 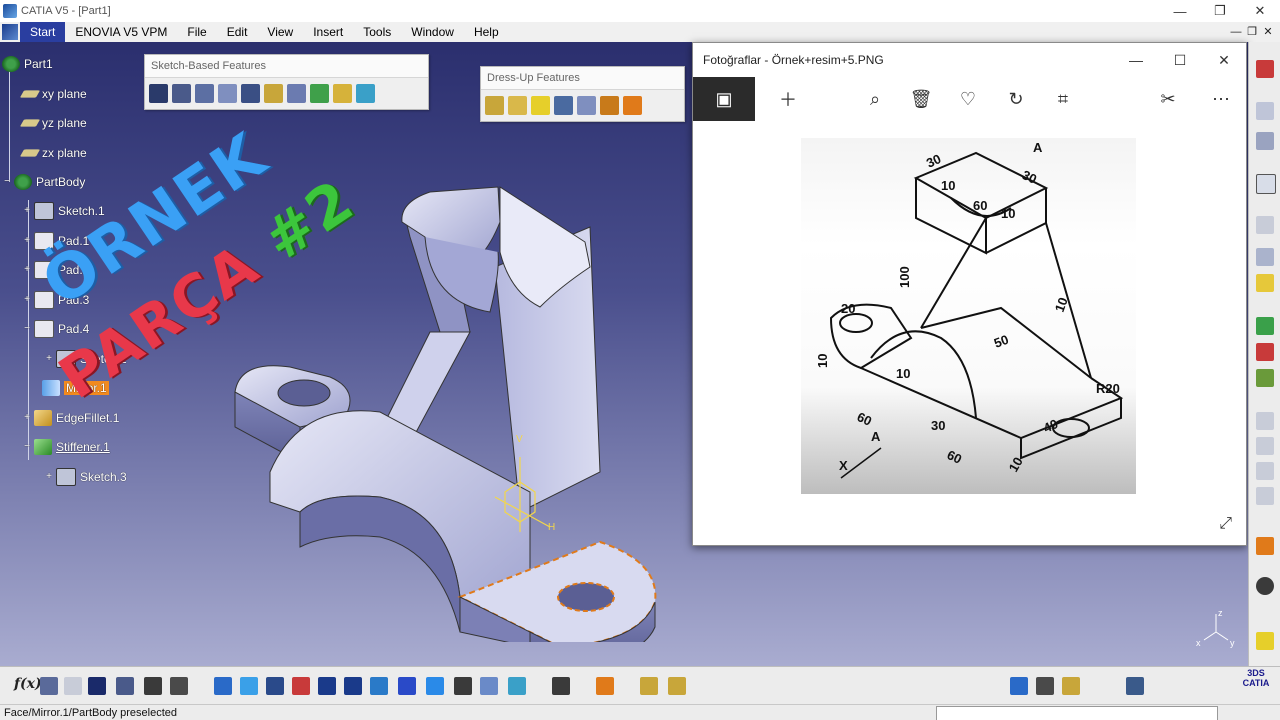 I want to click on tree-item-sketch3: + Sketch.3, so click(x=85, y=477).